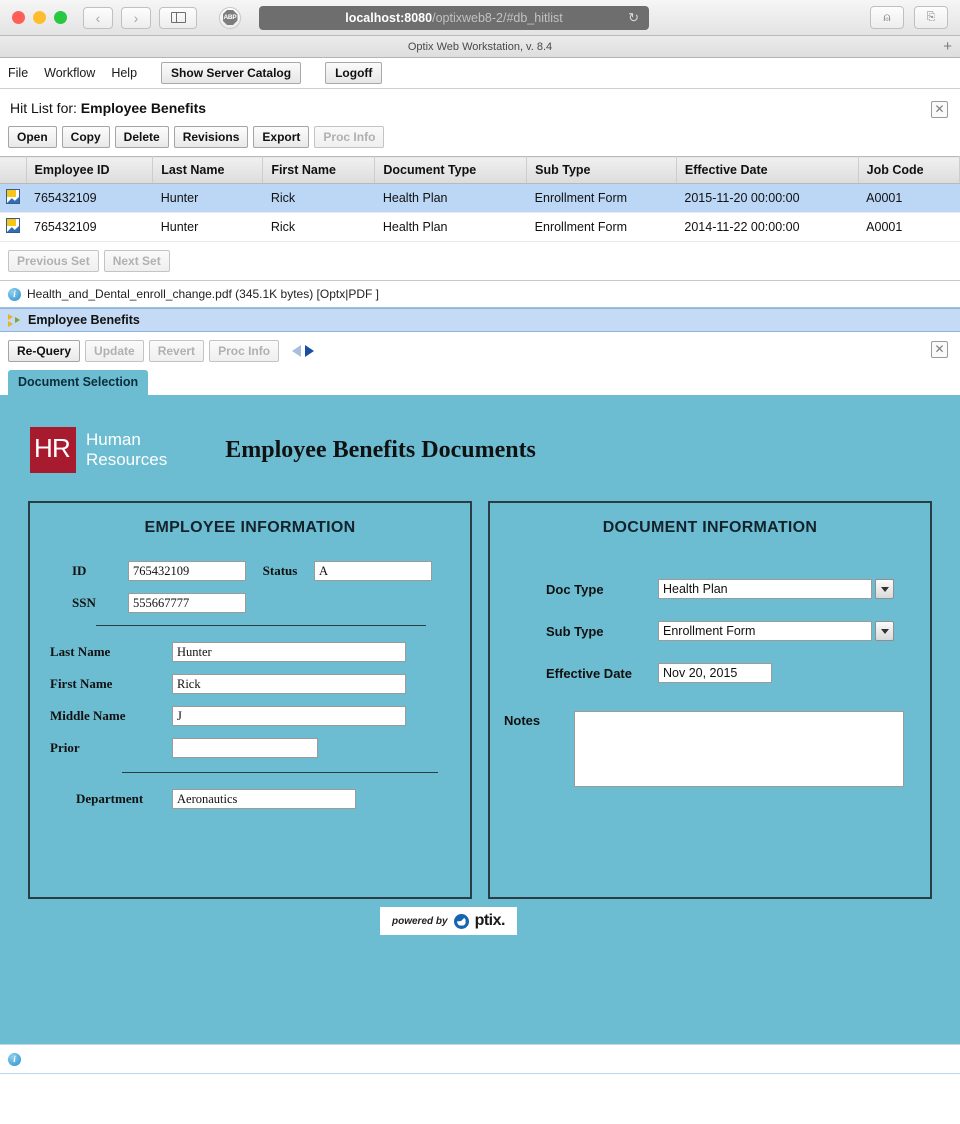 Image resolution: width=960 pixels, height=1124 pixels. What do you see at coordinates (53, 450) in the screenshot?
I see `hr-logo-mark-icon` at bounding box center [53, 450].